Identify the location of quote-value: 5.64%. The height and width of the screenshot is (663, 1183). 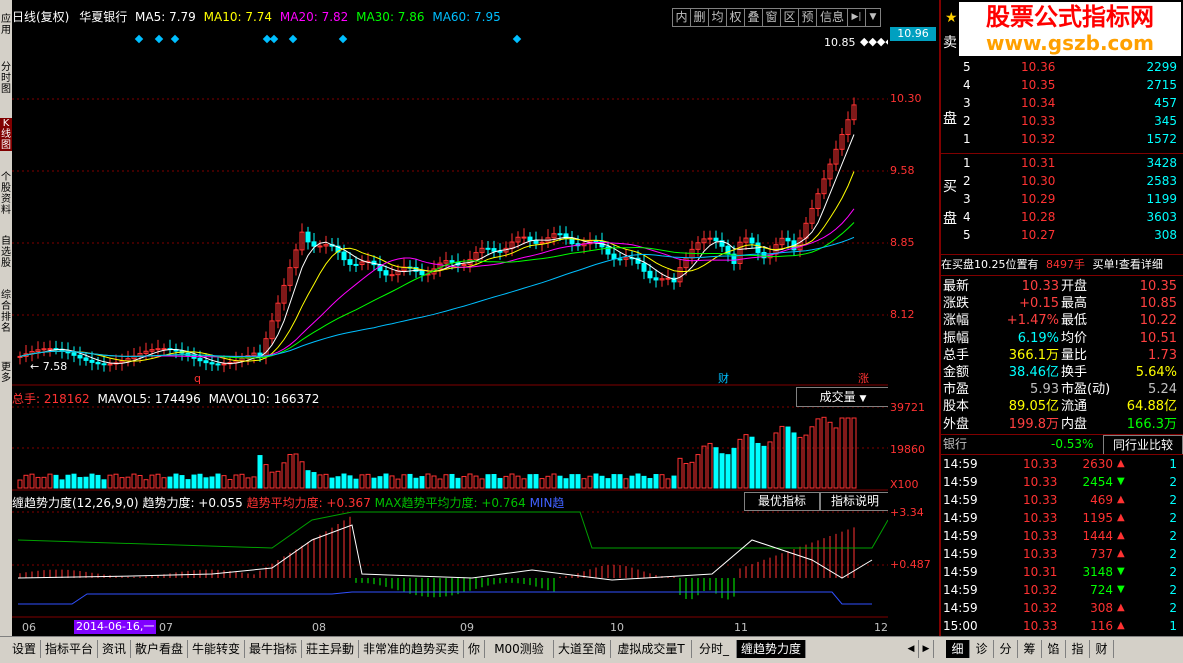
(1156, 372).